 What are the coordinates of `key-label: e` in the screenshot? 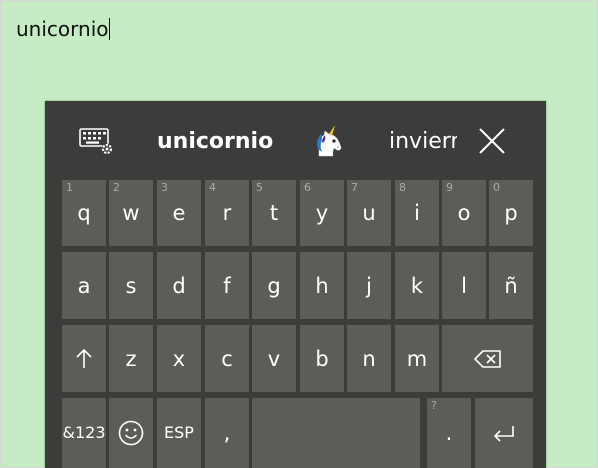 It's located at (179, 213).